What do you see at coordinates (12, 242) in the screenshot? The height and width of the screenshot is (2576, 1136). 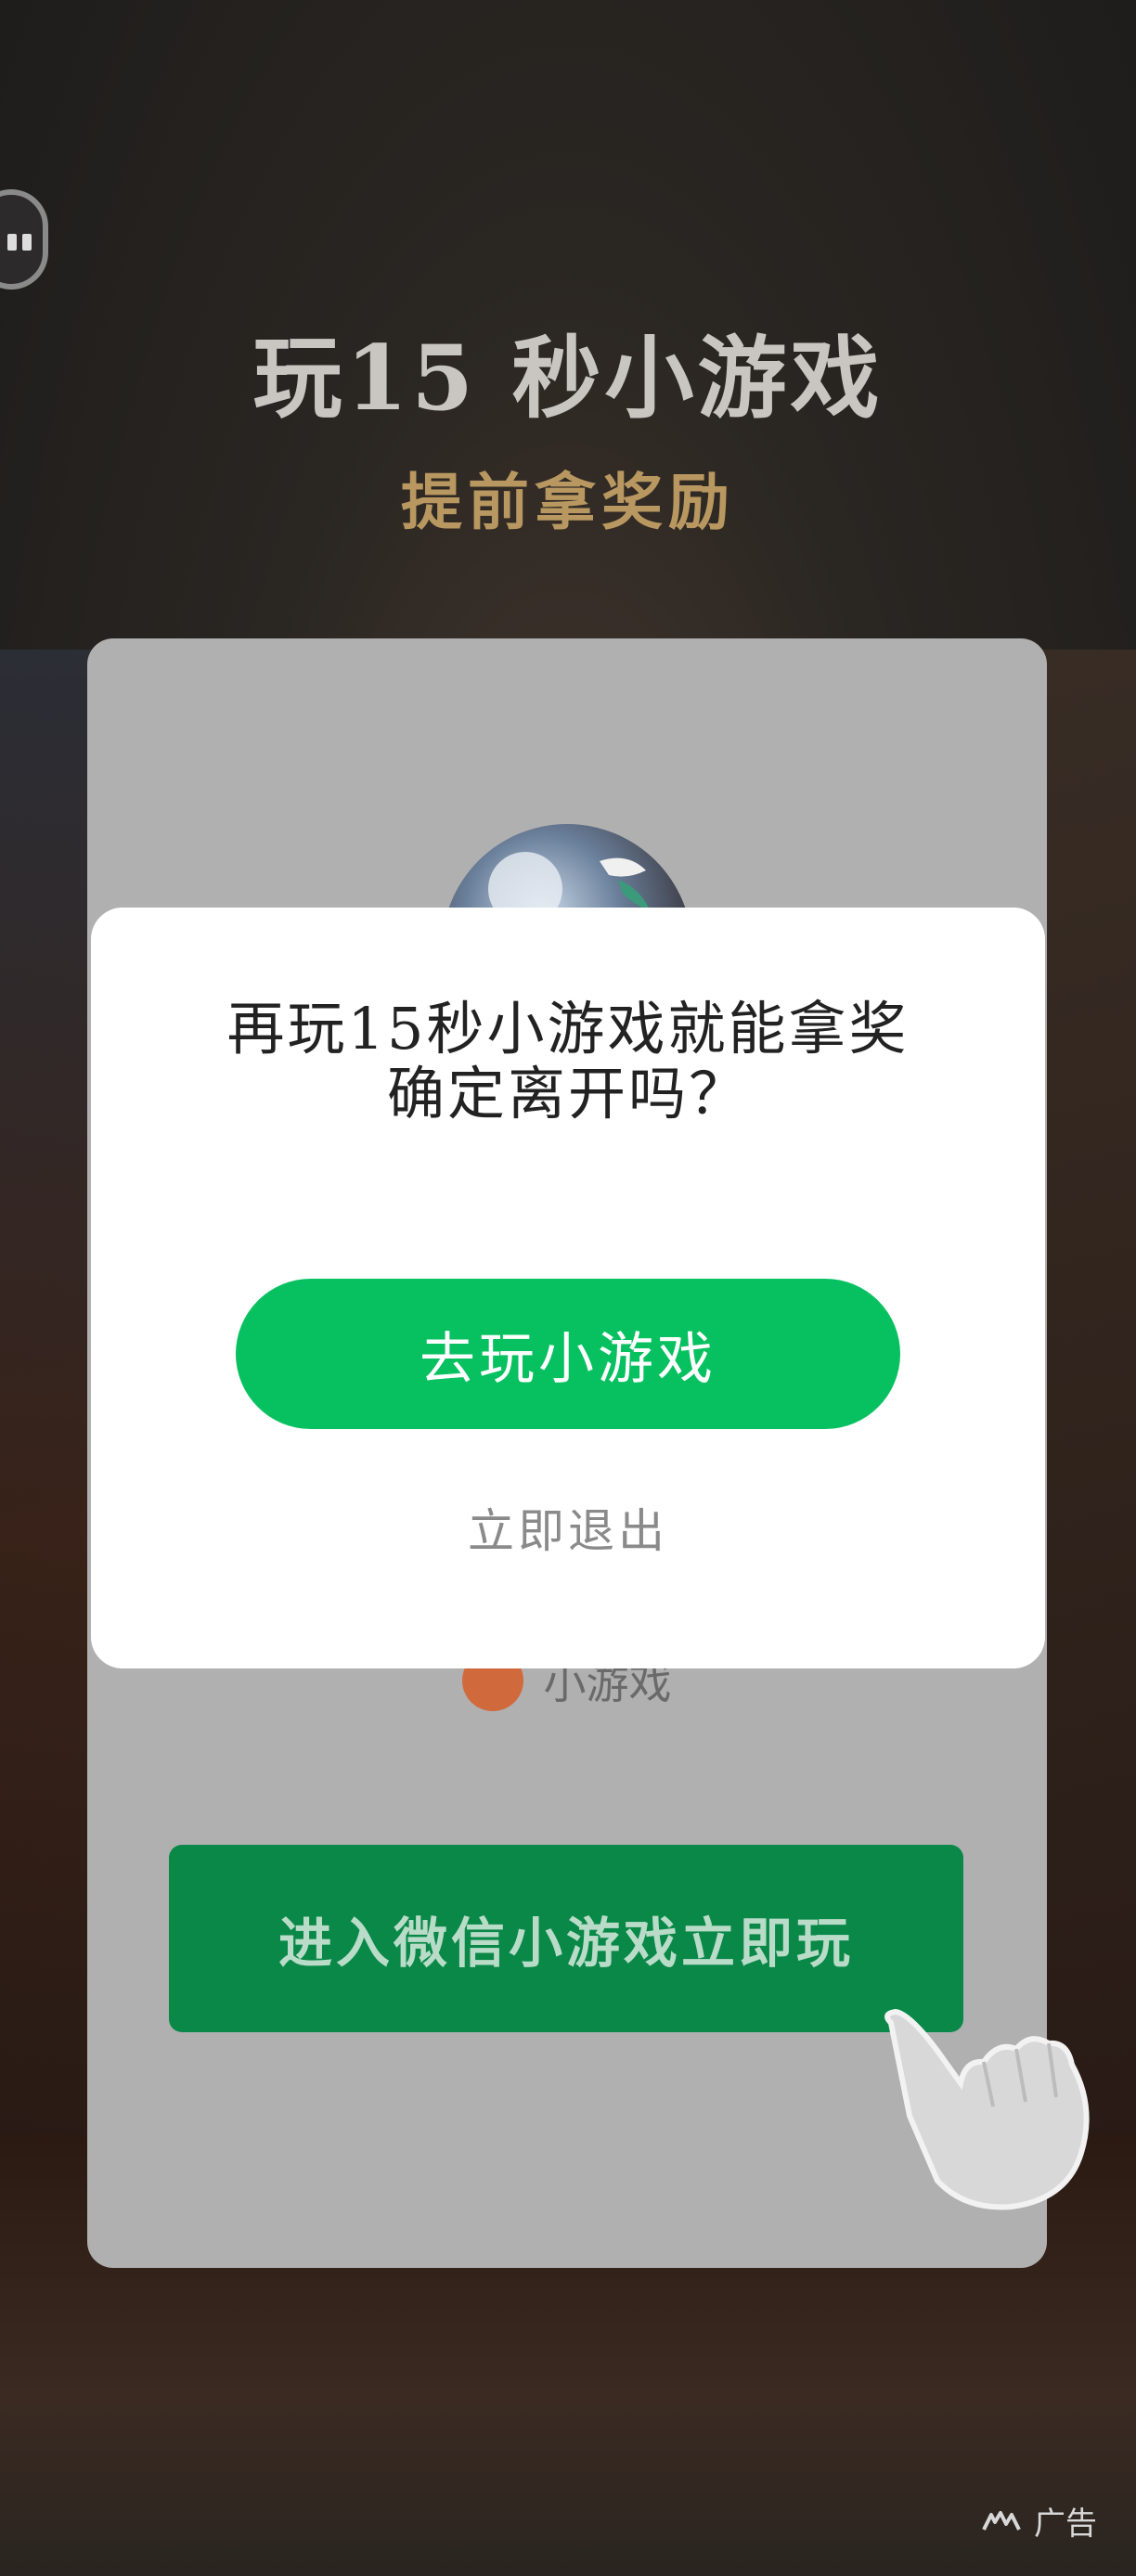 I see `pause-icon` at bounding box center [12, 242].